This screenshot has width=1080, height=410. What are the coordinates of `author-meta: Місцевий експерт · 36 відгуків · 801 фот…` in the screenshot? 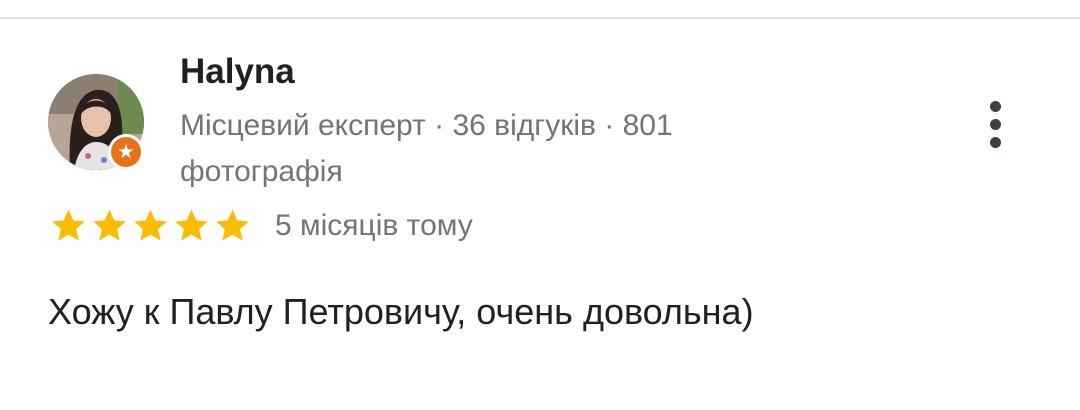 It's located at (500, 149).